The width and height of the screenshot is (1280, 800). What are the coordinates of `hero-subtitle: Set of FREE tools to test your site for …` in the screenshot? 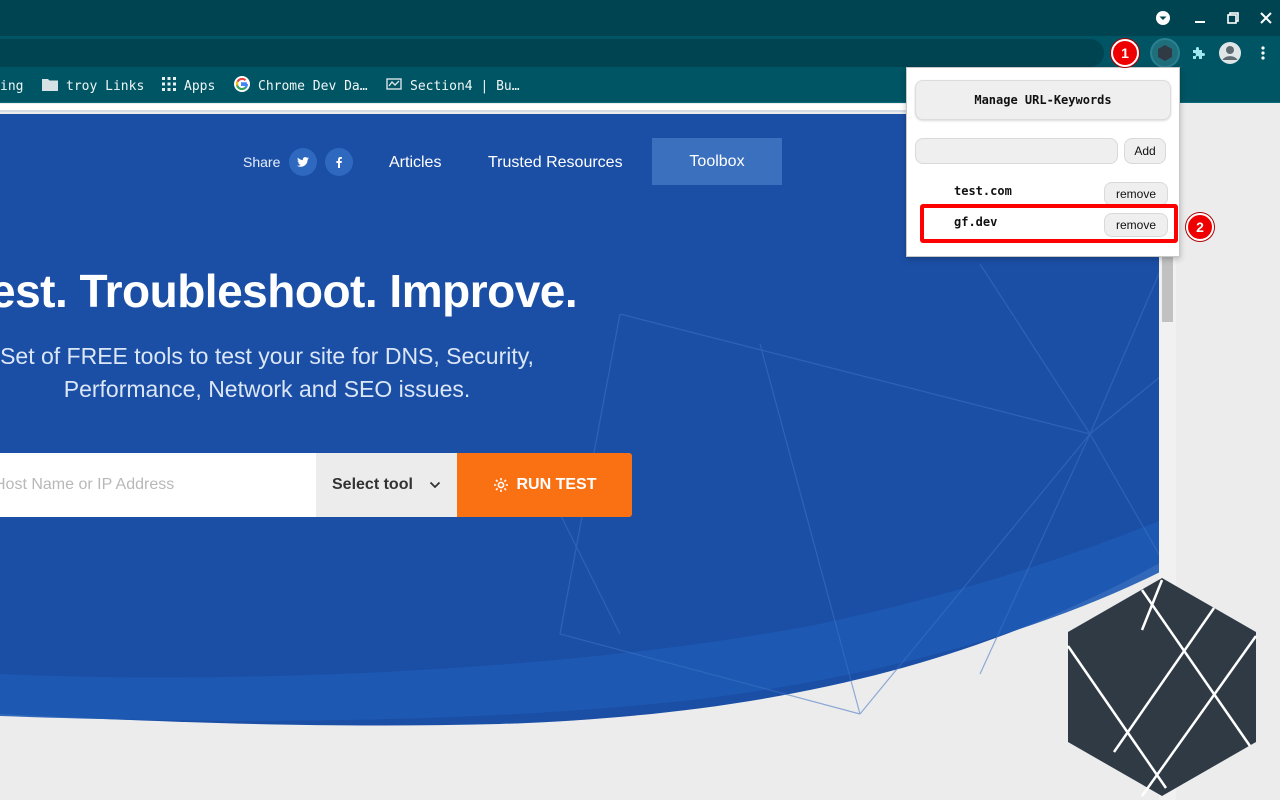 It's located at (267, 373).